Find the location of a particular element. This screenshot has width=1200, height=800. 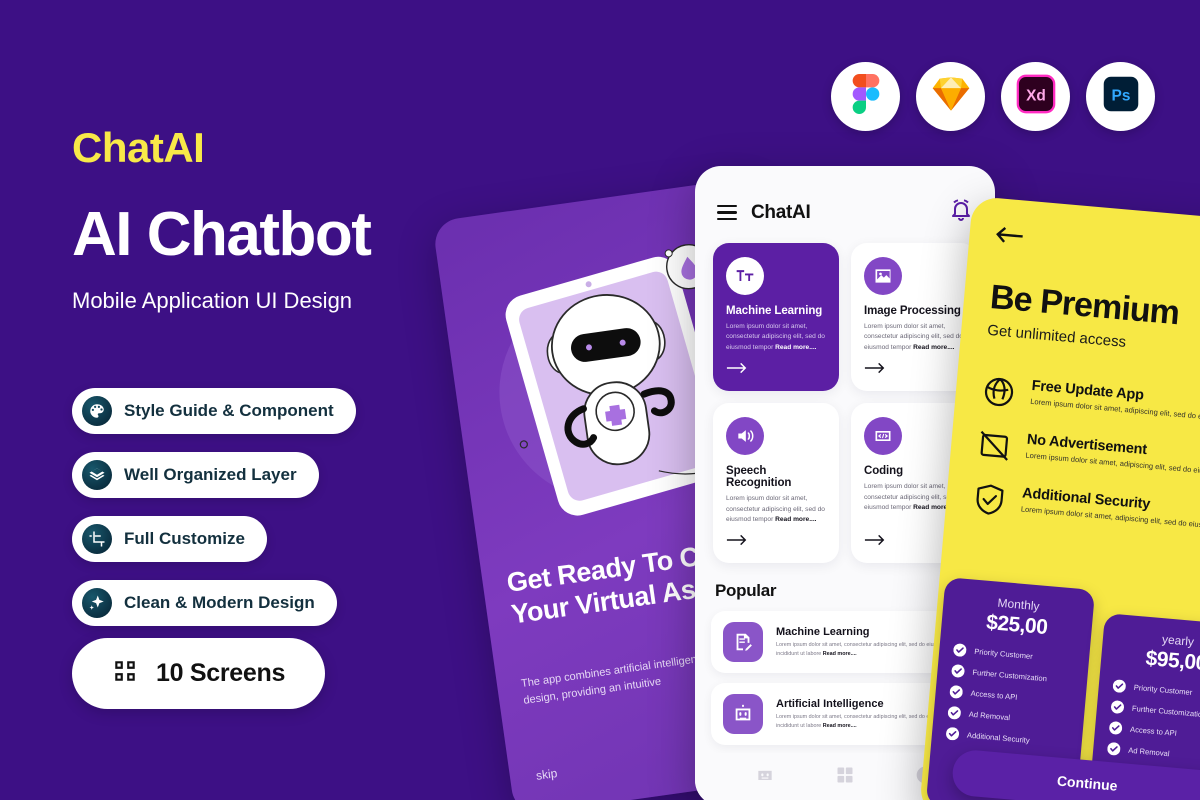

app-title: ChatAI is located at coordinates (781, 212).